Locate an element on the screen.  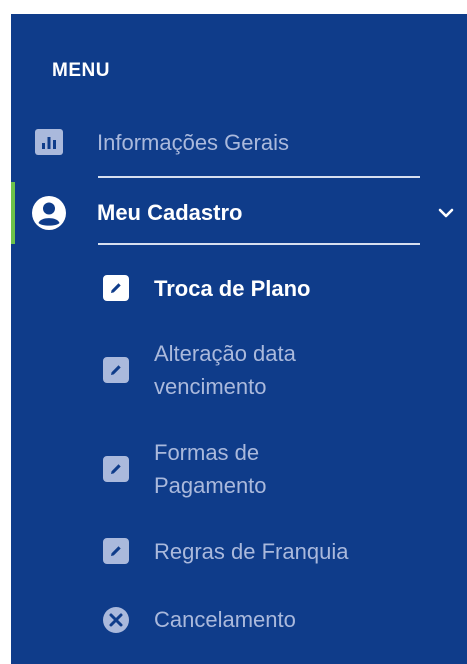
close-circle-icon is located at coordinates (116, 620).